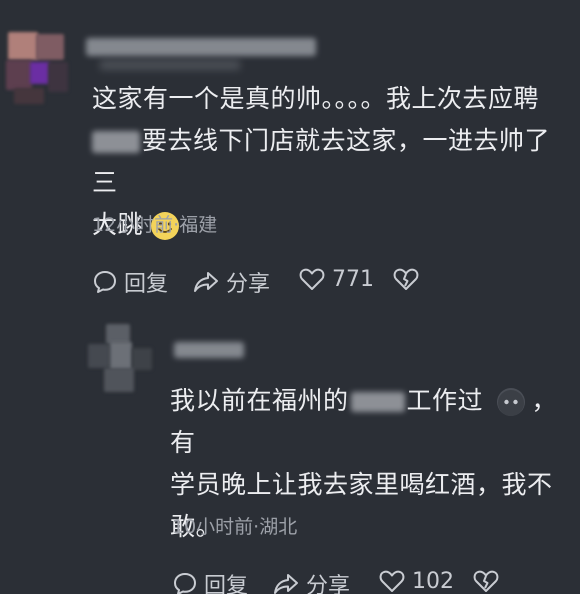 The height and width of the screenshot is (594, 580). I want to click on avatar, so click(40, 65).